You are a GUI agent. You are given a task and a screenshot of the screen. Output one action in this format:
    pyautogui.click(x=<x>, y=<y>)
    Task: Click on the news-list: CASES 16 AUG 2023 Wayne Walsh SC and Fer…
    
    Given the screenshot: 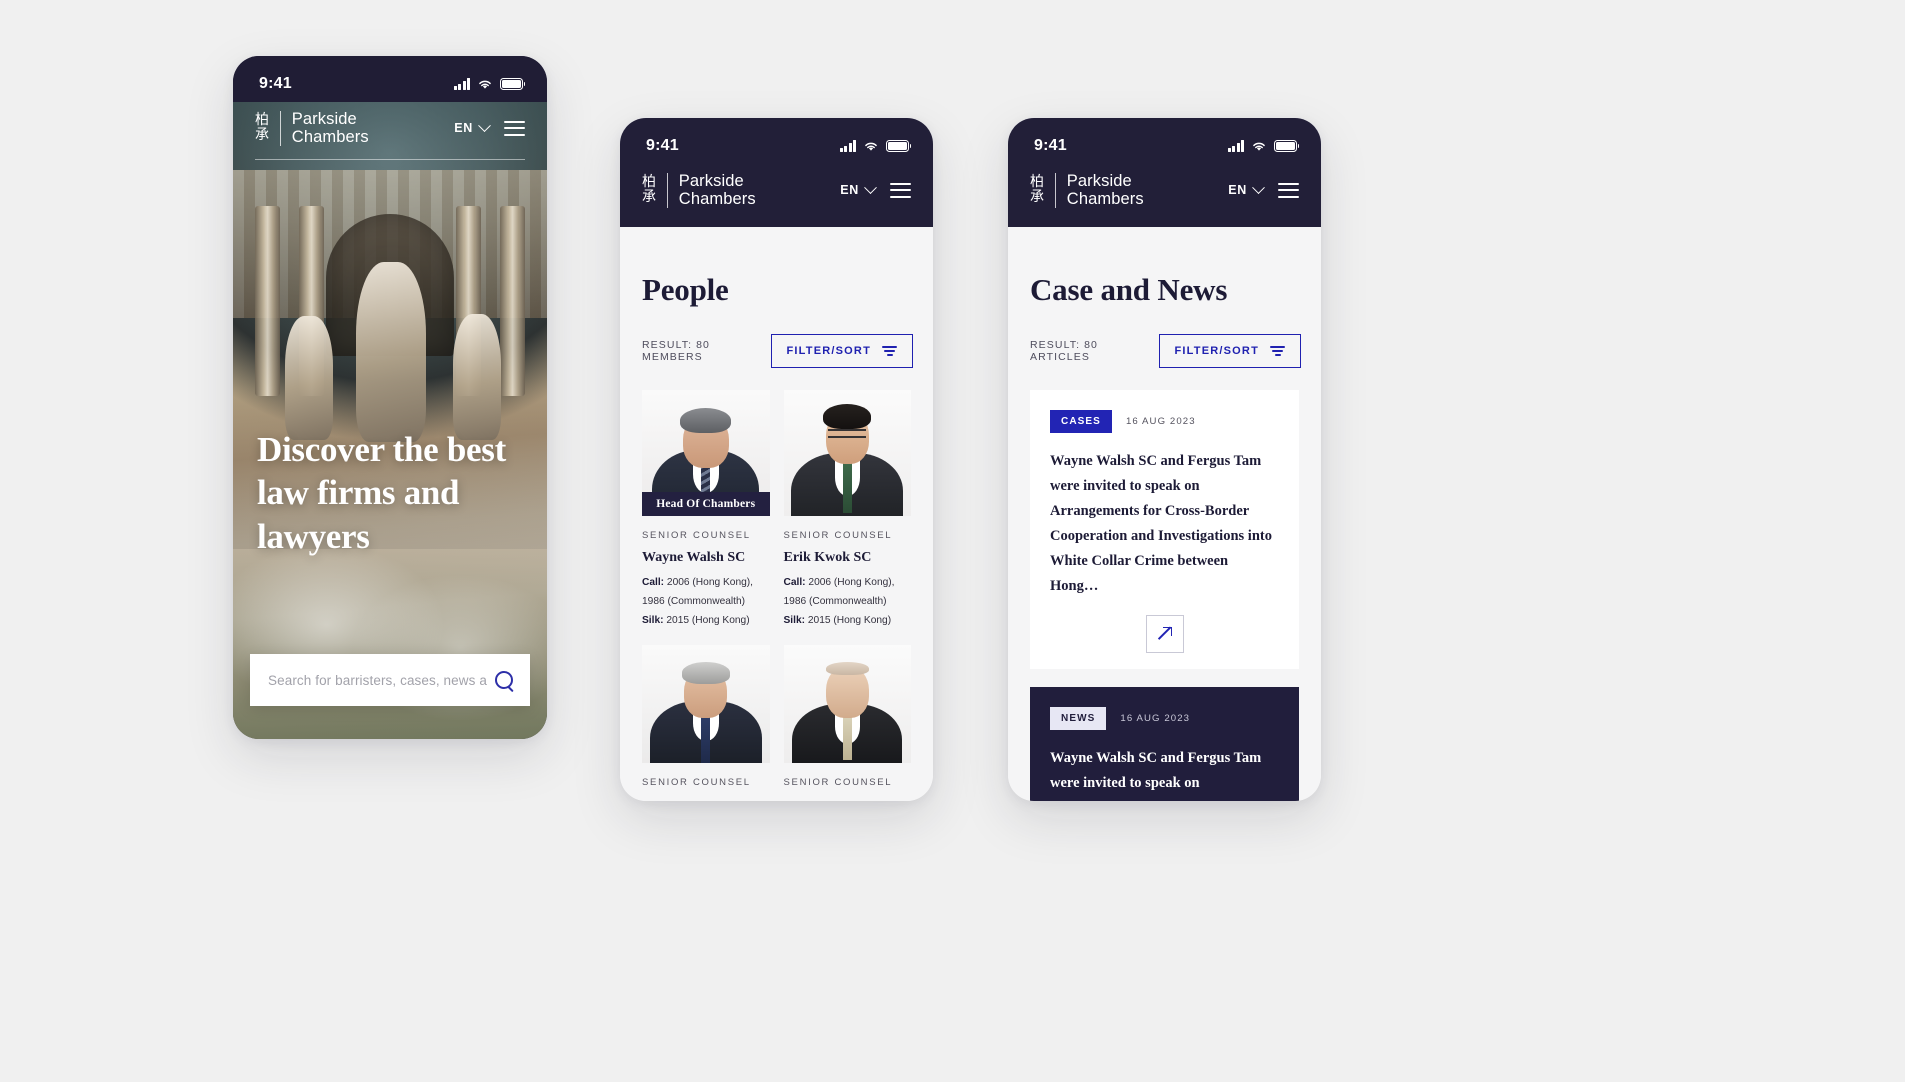 What is the action you would take?
    pyautogui.click(x=1164, y=584)
    